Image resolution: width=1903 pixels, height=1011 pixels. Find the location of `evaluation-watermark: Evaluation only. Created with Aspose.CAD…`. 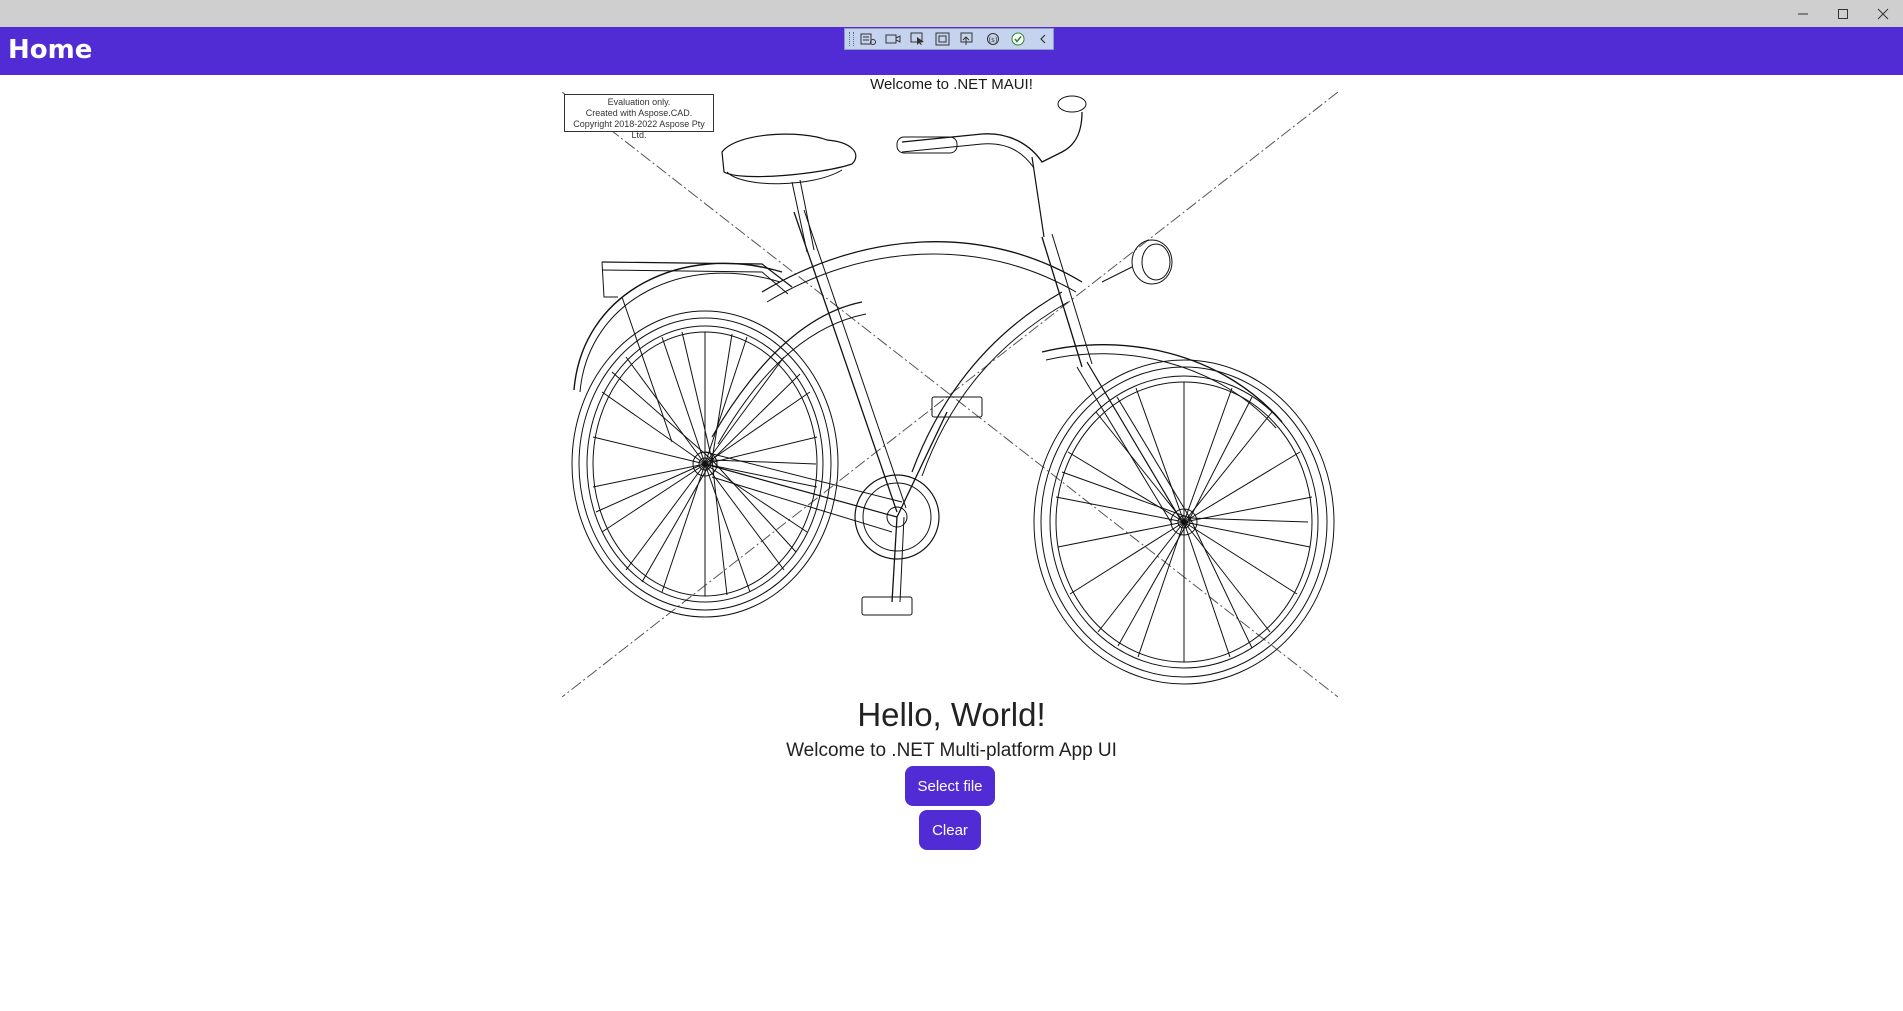

evaluation-watermark: Evaluation only. Created with Aspose.CAD… is located at coordinates (639, 117).